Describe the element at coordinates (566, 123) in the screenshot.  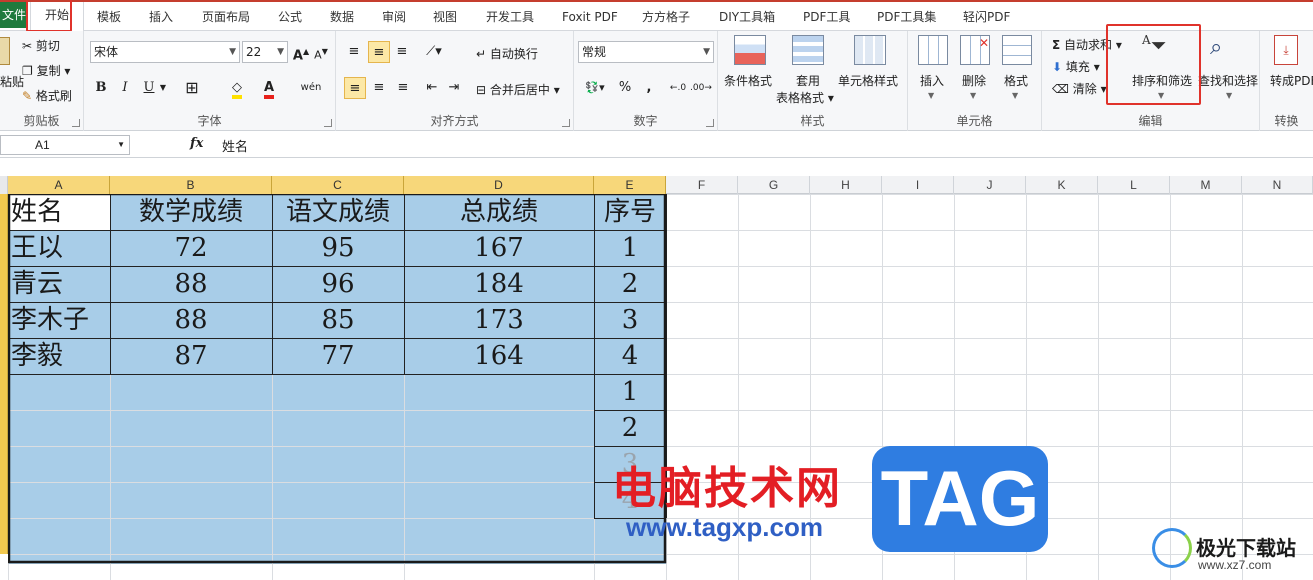
I see `alignment-launcher-icon` at that location.